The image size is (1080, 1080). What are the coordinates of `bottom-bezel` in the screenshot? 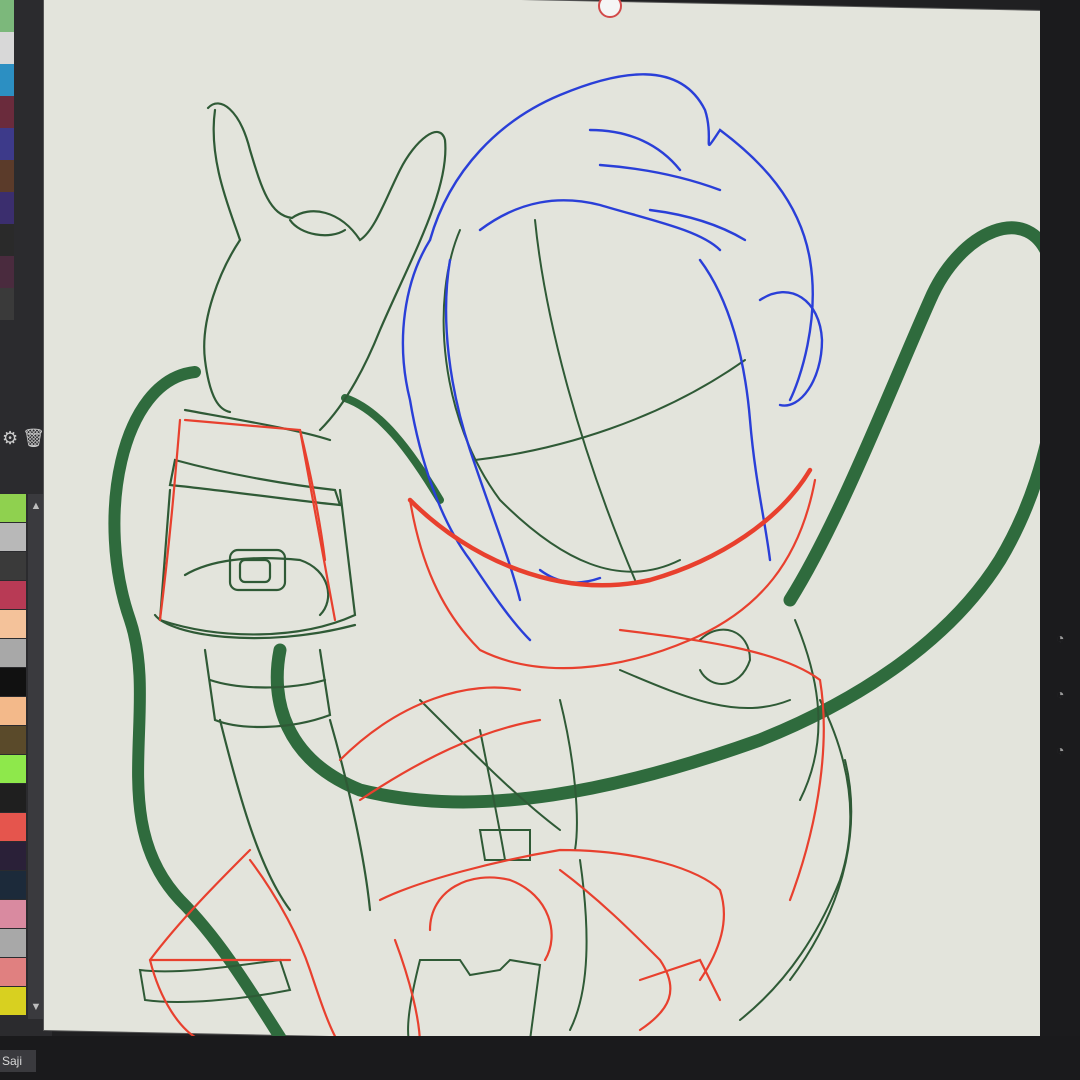 It's located at (540, 1058).